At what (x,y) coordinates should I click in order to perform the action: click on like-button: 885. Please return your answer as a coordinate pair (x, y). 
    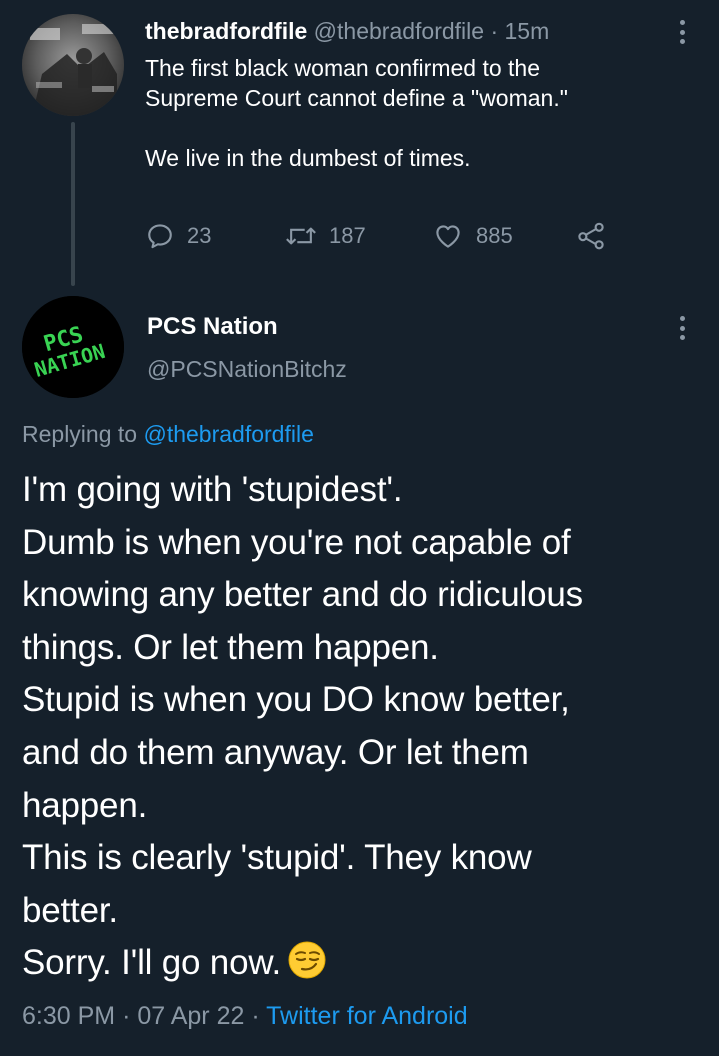
    Looking at the image, I should click on (472, 236).